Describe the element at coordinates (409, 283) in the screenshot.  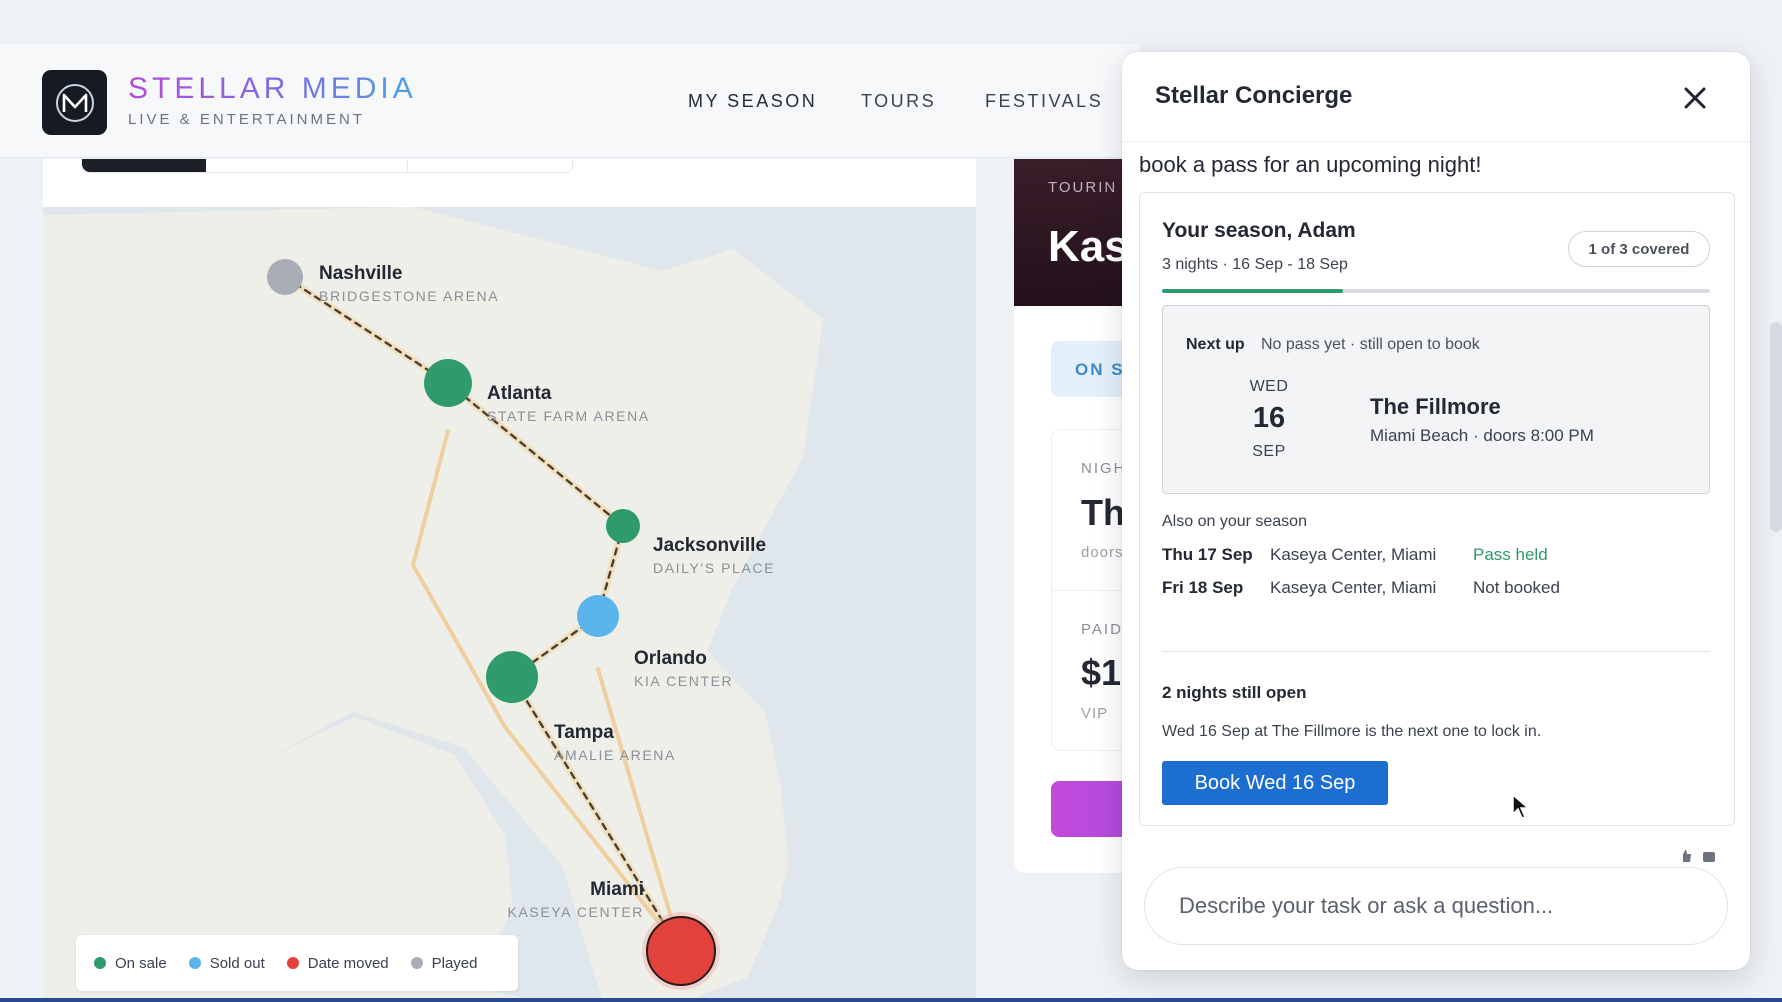
I see `city-label-nashville: Nashville BRIDGESTONE ARENA` at that location.